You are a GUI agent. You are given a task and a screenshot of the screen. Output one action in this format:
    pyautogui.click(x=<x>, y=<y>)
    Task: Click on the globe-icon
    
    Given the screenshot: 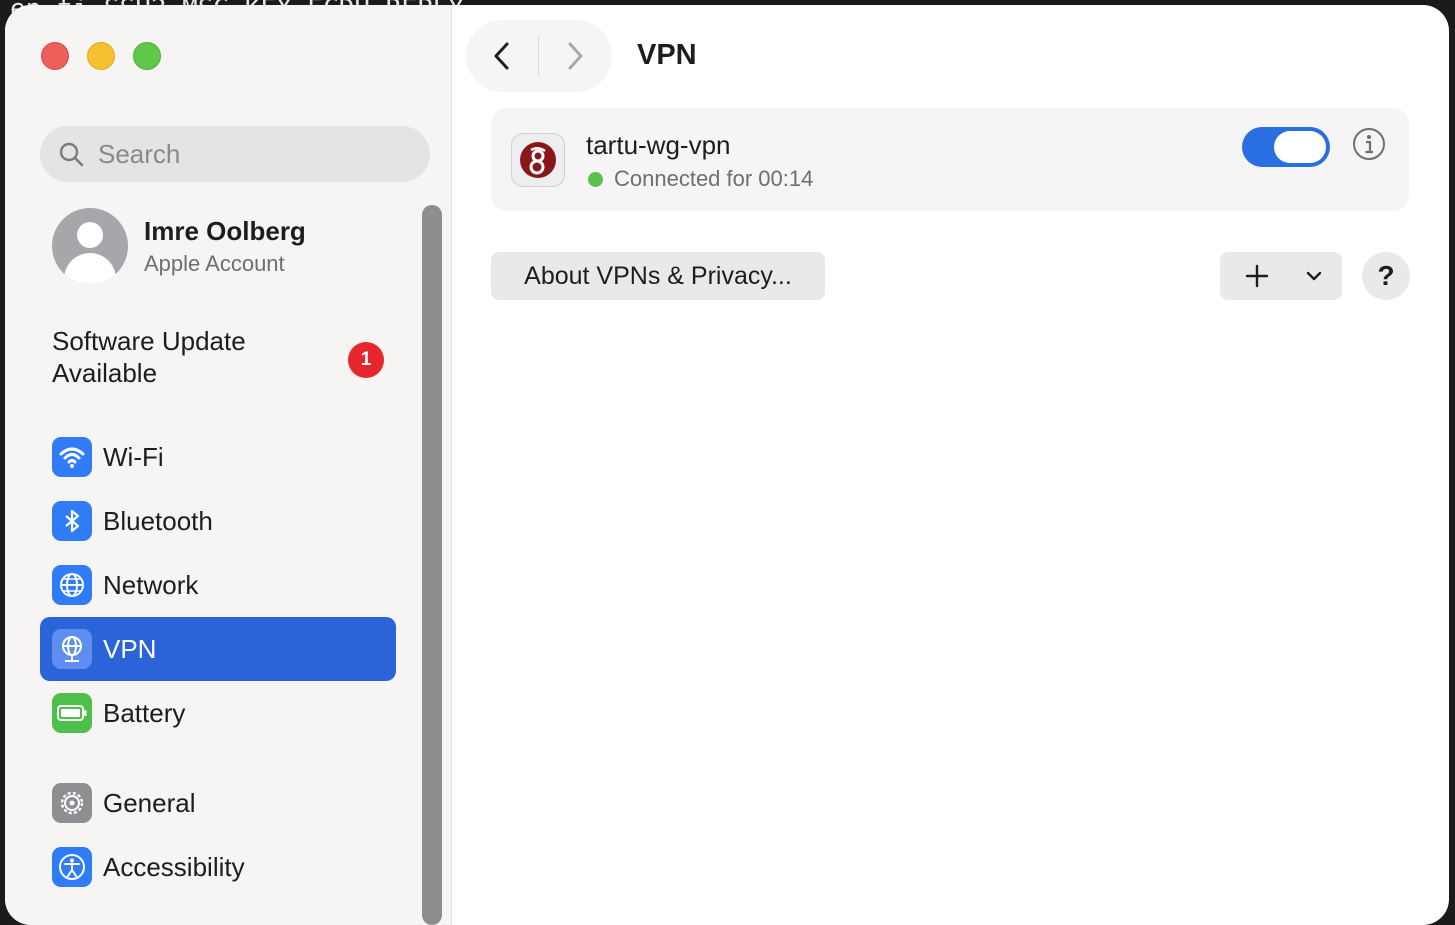 What is the action you would take?
    pyautogui.click(x=72, y=585)
    